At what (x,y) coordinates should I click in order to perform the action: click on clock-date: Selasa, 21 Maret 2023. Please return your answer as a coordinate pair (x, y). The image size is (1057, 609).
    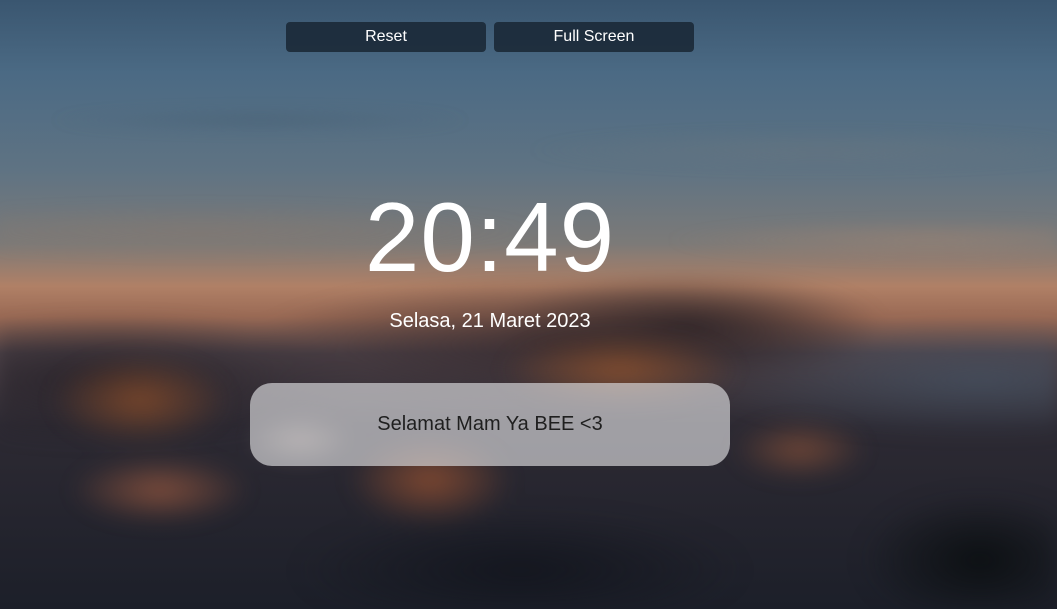
    Looking at the image, I should click on (490, 321).